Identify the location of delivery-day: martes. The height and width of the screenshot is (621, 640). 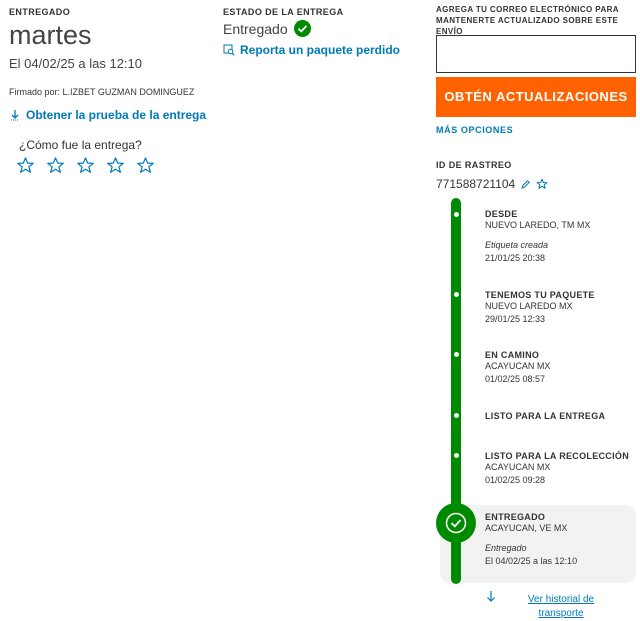
(50, 35).